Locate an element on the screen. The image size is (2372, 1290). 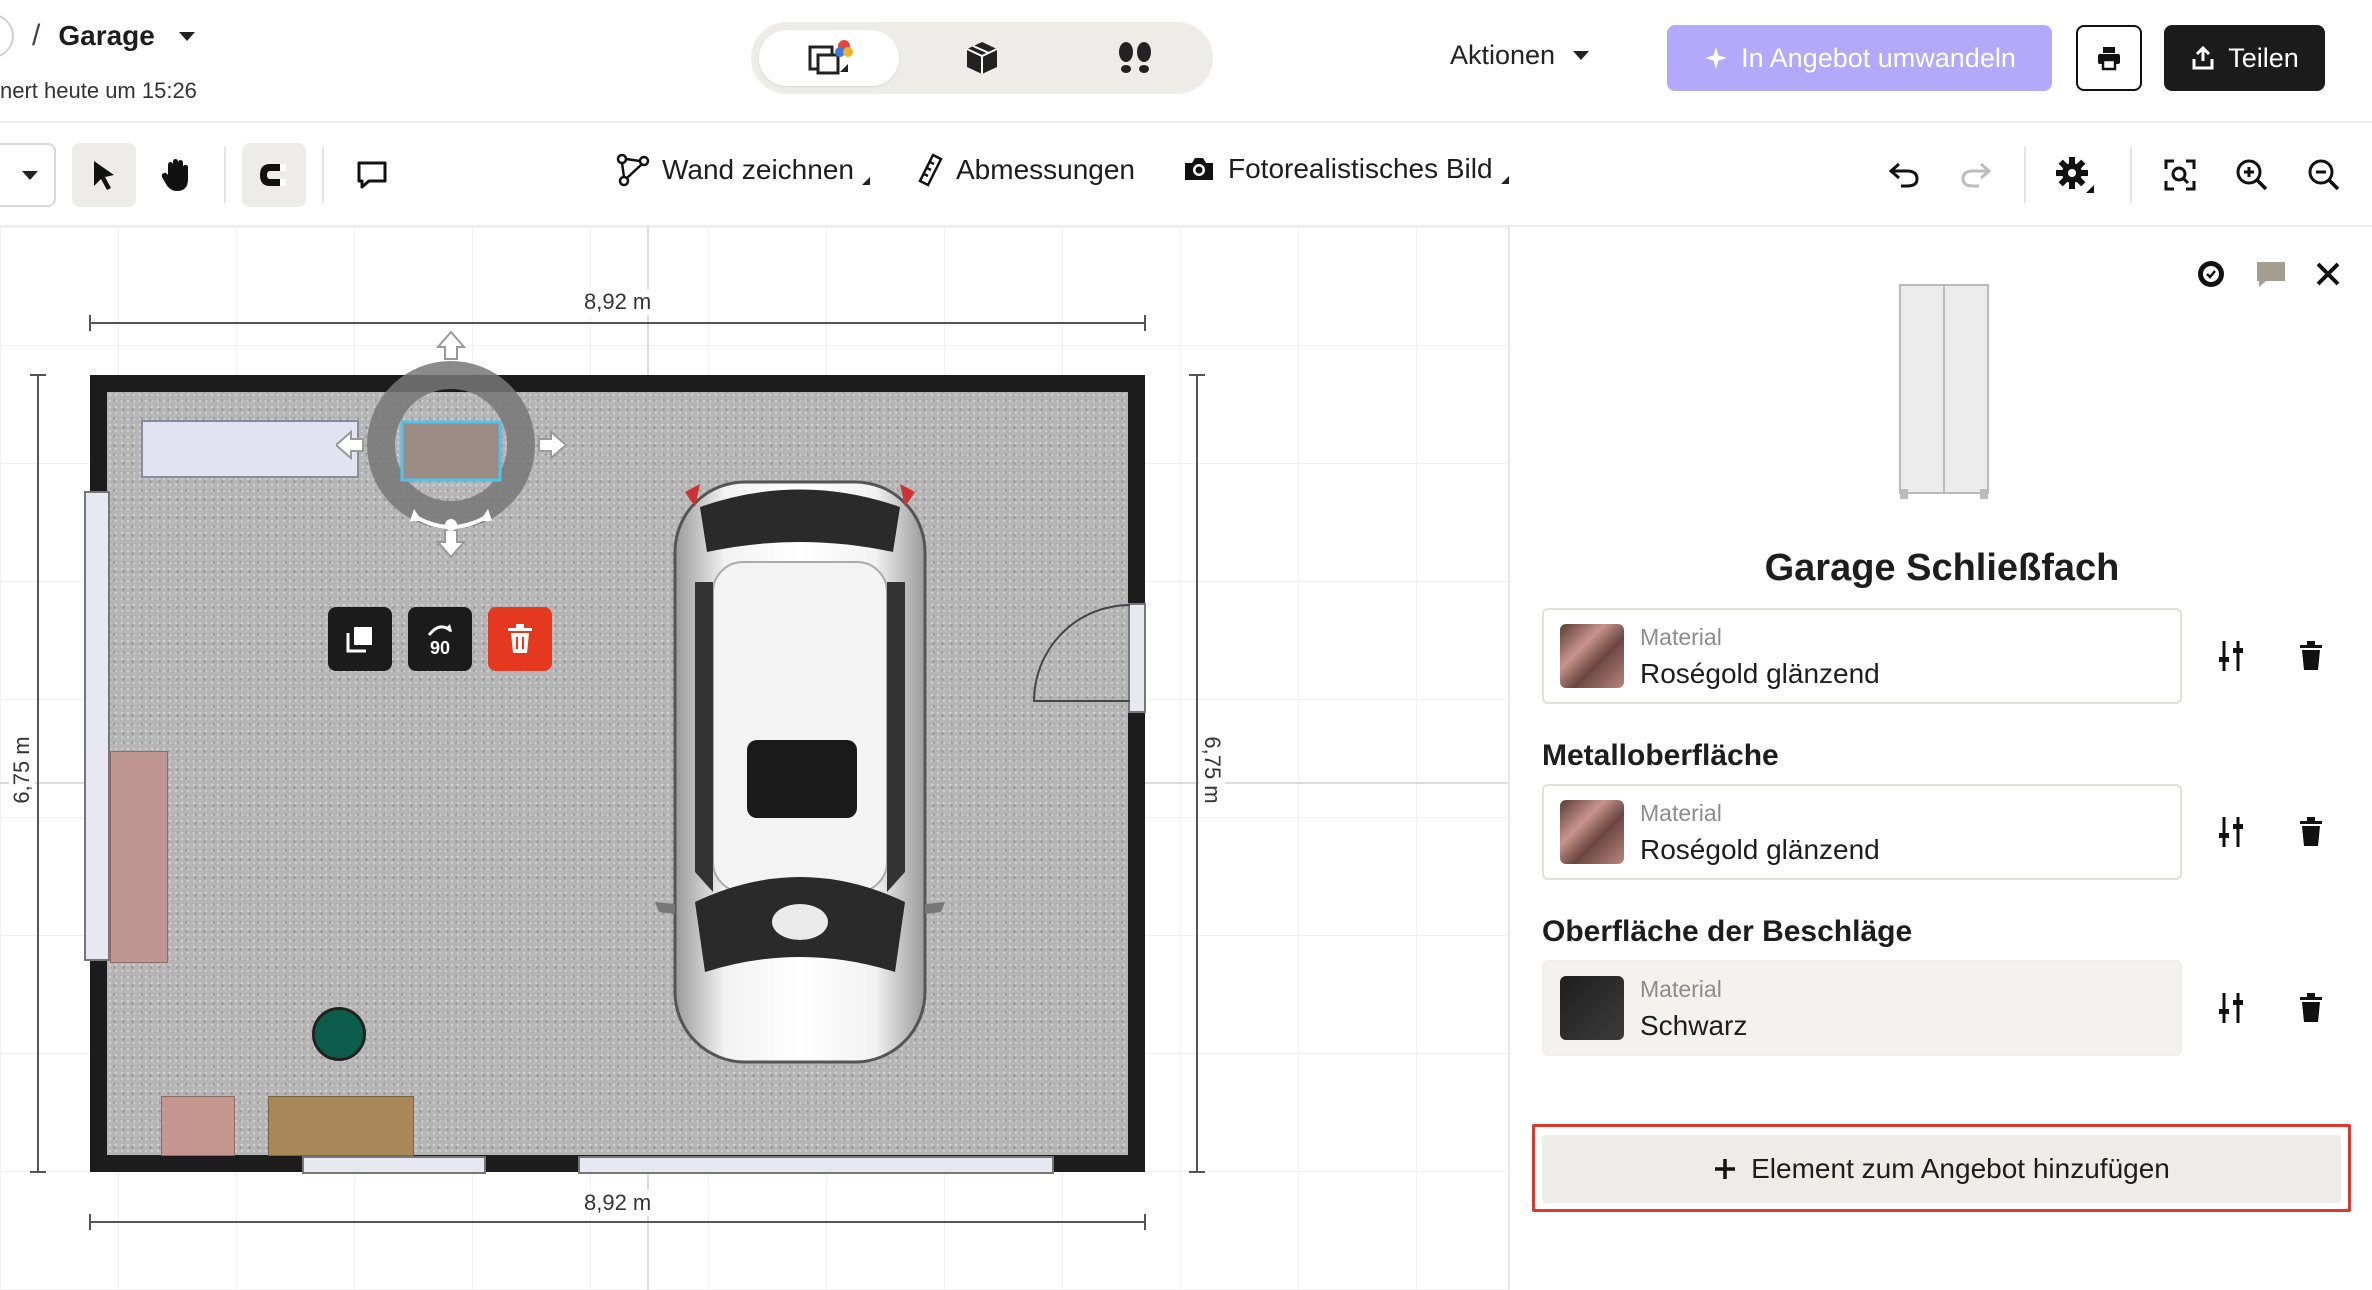
section-title-fittings-surface: Oberfläche der Beschläge is located at coordinates (1727, 931).